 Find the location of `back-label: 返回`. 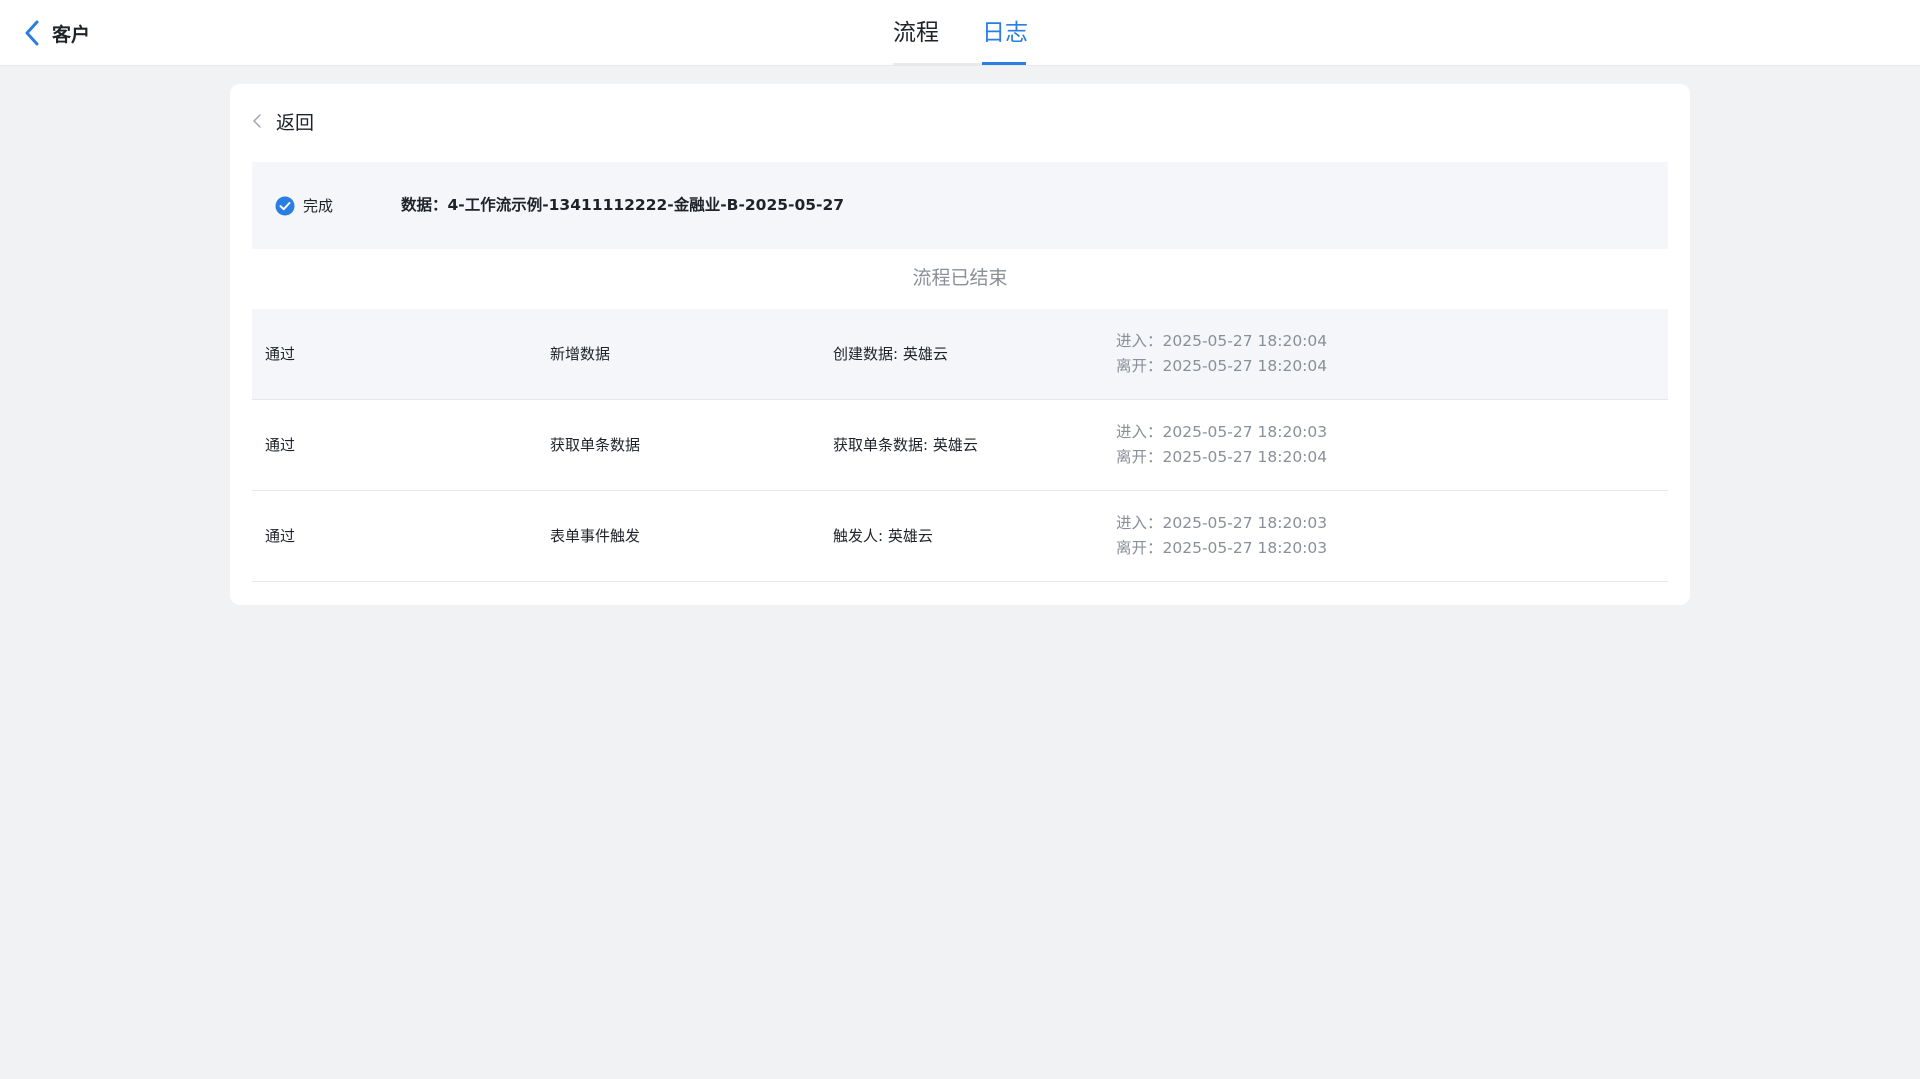

back-label: 返回 is located at coordinates (295, 122).